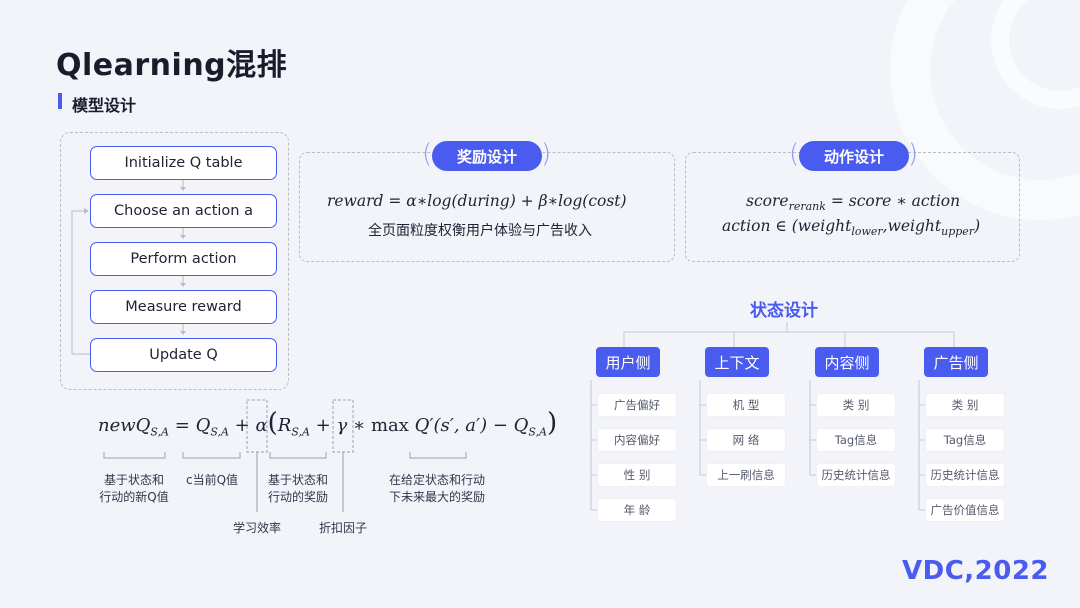 The image size is (1080, 608). I want to click on action-pill-bracket-right: ), so click(913, 154).